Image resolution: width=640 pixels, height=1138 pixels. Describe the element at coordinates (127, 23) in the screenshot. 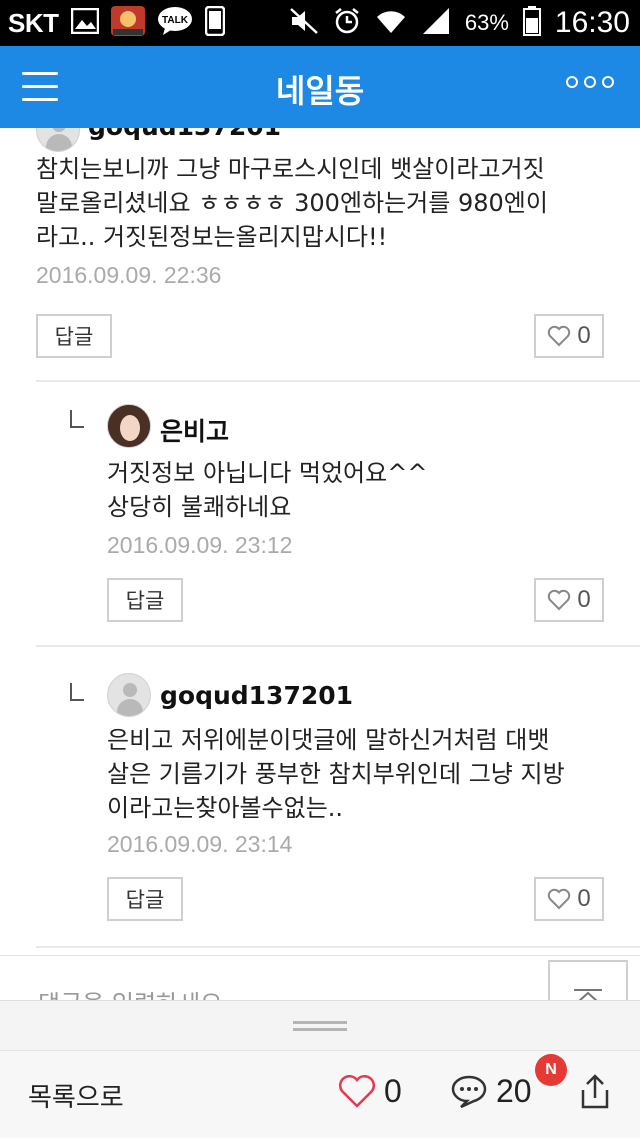

I see `game-notification-icon` at that location.